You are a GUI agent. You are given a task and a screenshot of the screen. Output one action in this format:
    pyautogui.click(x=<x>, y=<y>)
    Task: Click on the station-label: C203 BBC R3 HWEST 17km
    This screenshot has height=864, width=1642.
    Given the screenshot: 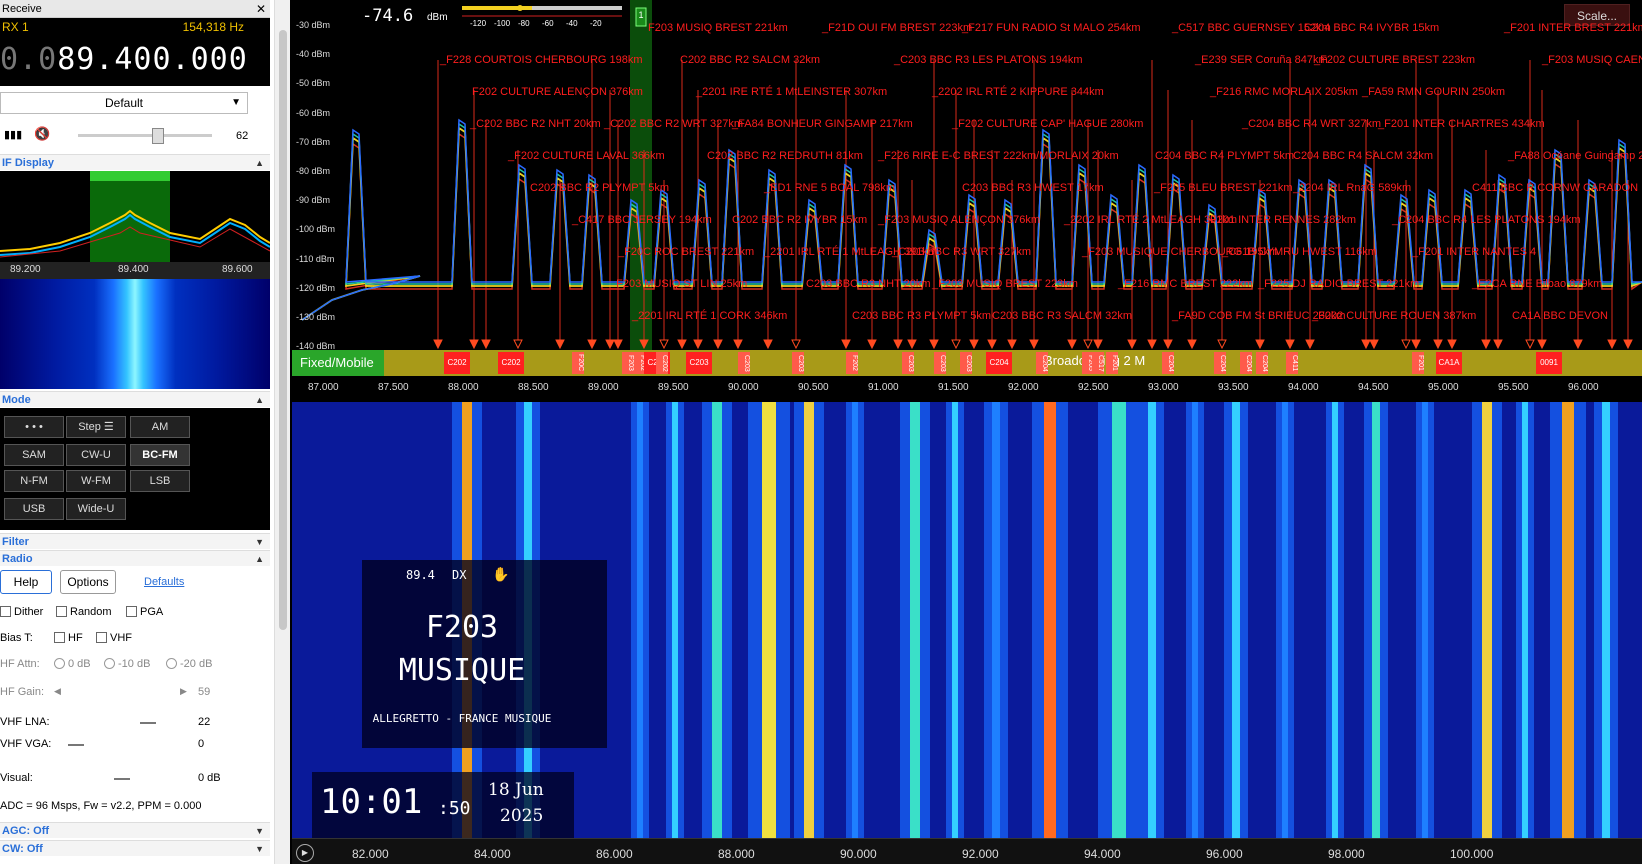 What is the action you would take?
    pyautogui.click(x=1033, y=188)
    